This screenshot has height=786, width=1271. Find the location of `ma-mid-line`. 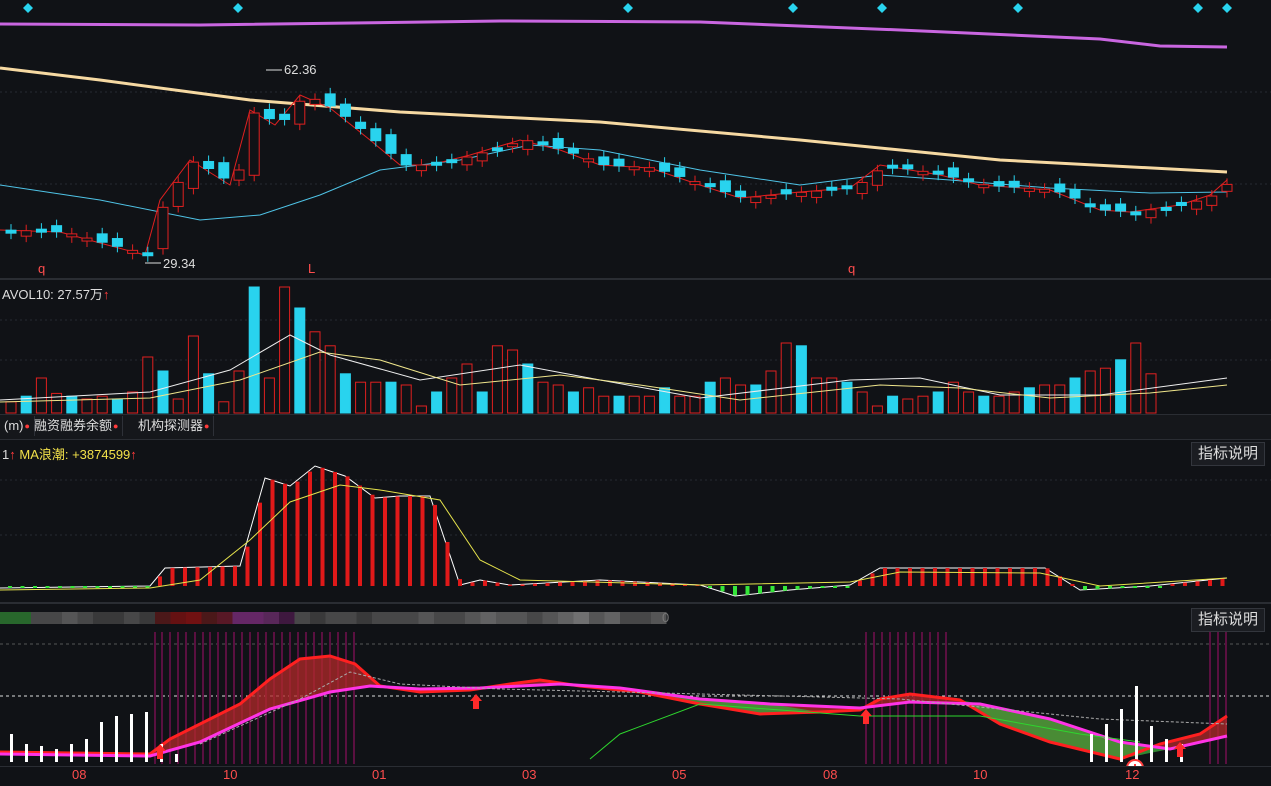

ma-mid-line is located at coordinates (614, 120).